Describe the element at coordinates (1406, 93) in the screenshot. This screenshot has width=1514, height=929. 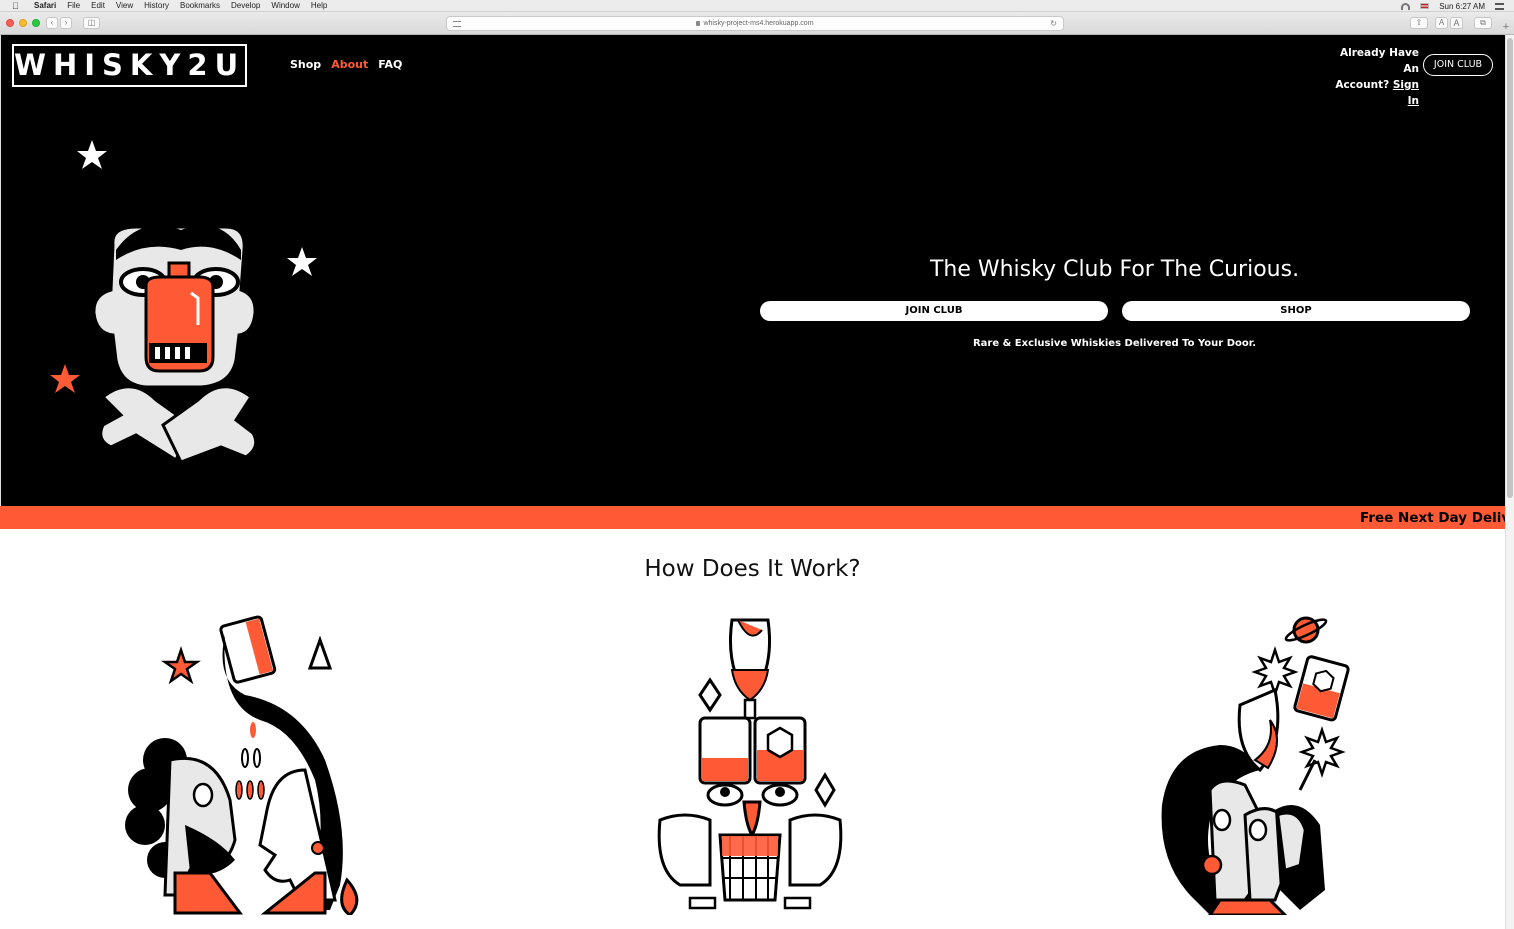
I see `sign-in-link: Sign In` at that location.